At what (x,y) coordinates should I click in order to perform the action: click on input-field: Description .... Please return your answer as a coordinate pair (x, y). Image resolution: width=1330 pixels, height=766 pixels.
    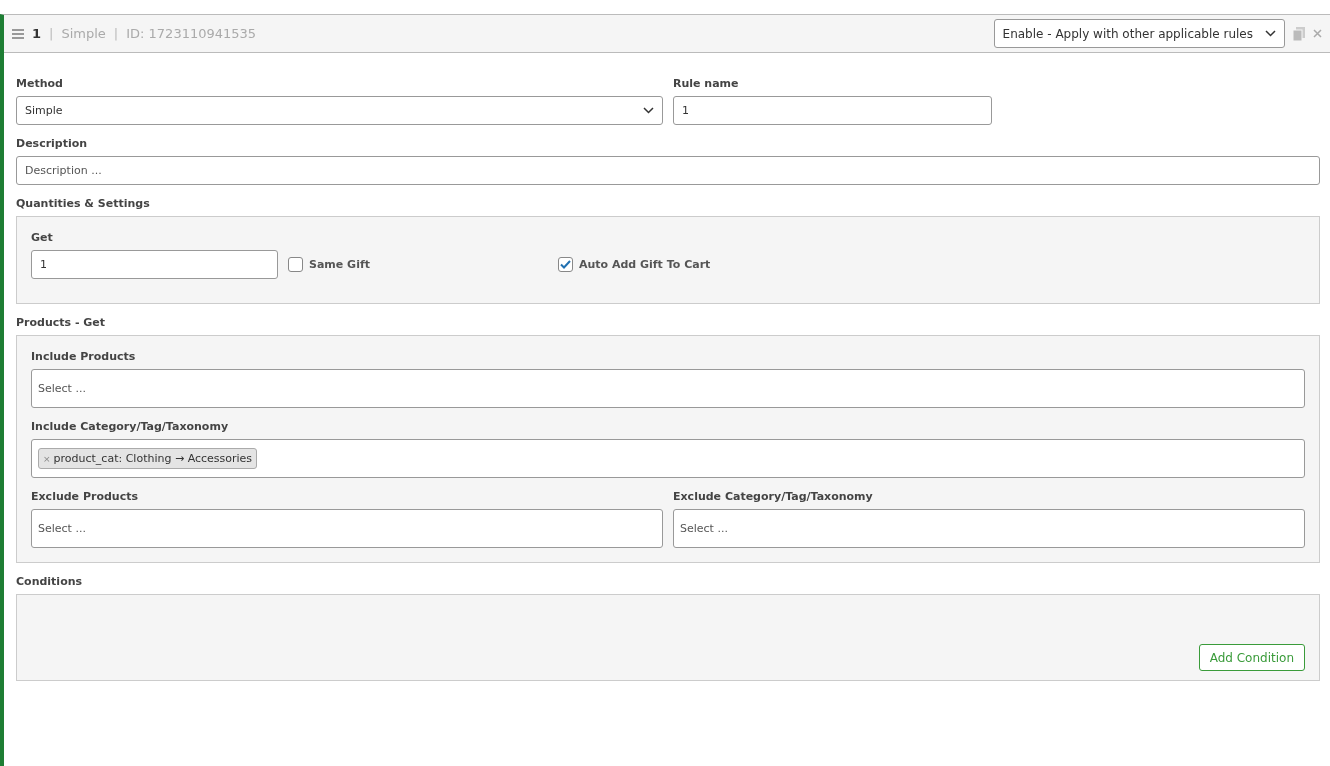
    Looking at the image, I should click on (668, 170).